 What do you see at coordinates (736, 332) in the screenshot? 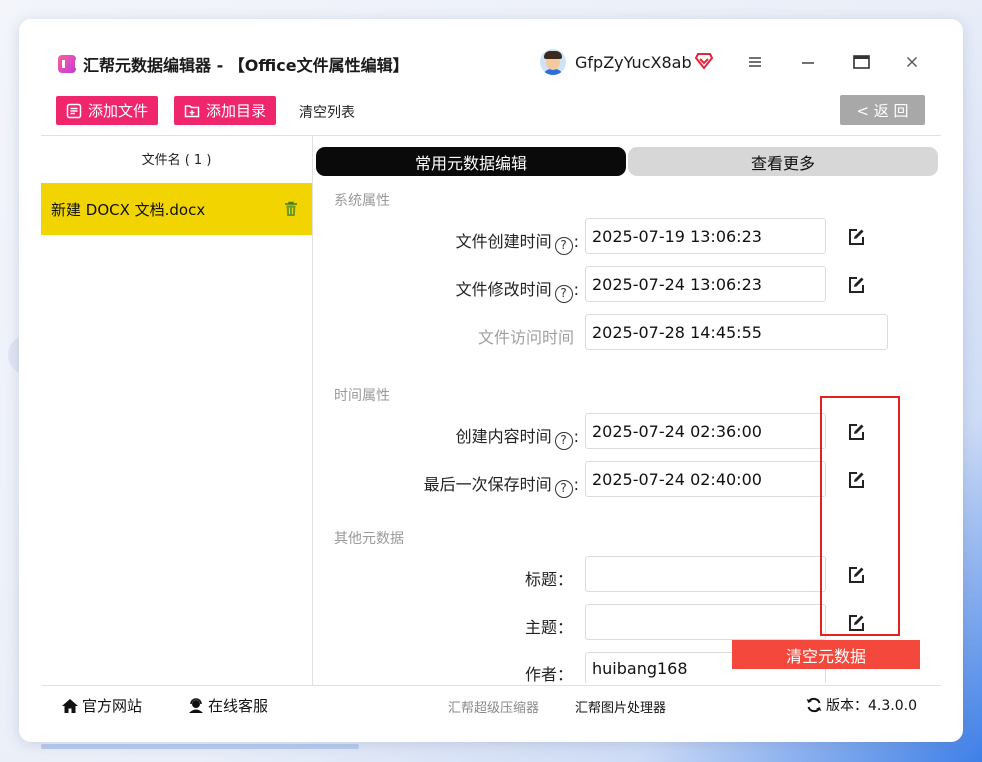
I see `accessed-time-input: 2025-07-28 14:45:55` at bounding box center [736, 332].